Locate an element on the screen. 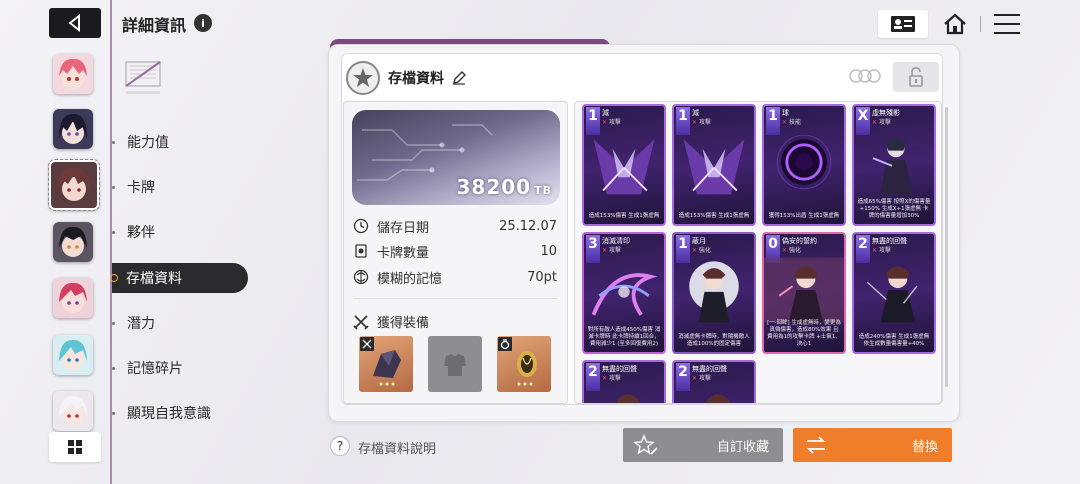 This screenshot has height=484, width=1080. profile-card-button is located at coordinates (903, 24).